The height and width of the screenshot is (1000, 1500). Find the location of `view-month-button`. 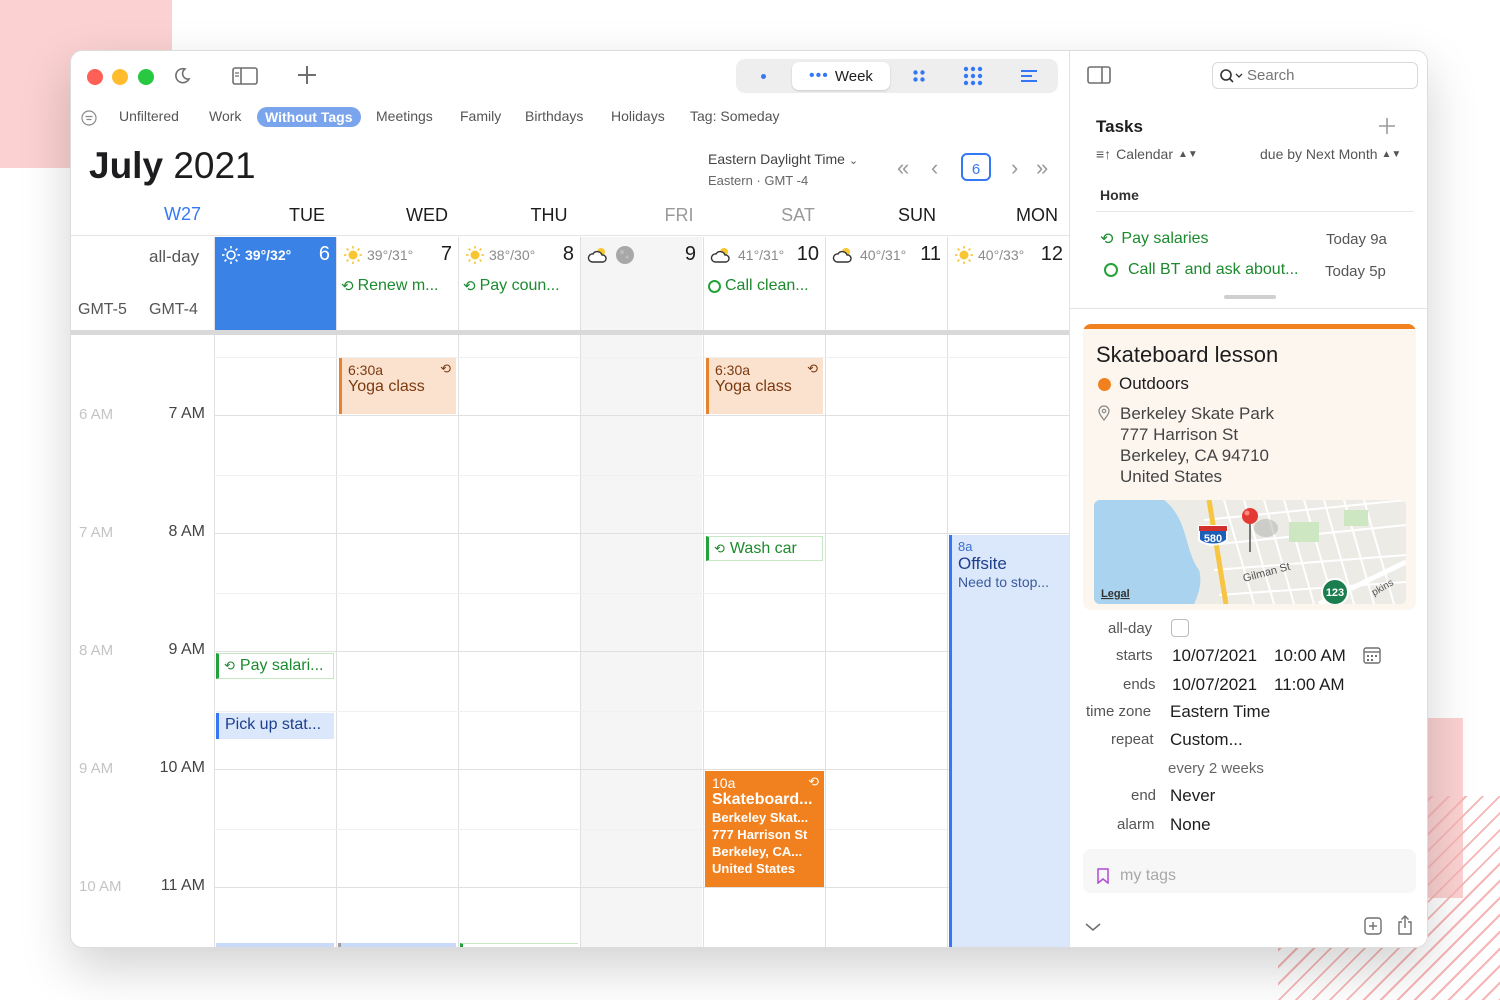

view-month-button is located at coordinates (919, 76).